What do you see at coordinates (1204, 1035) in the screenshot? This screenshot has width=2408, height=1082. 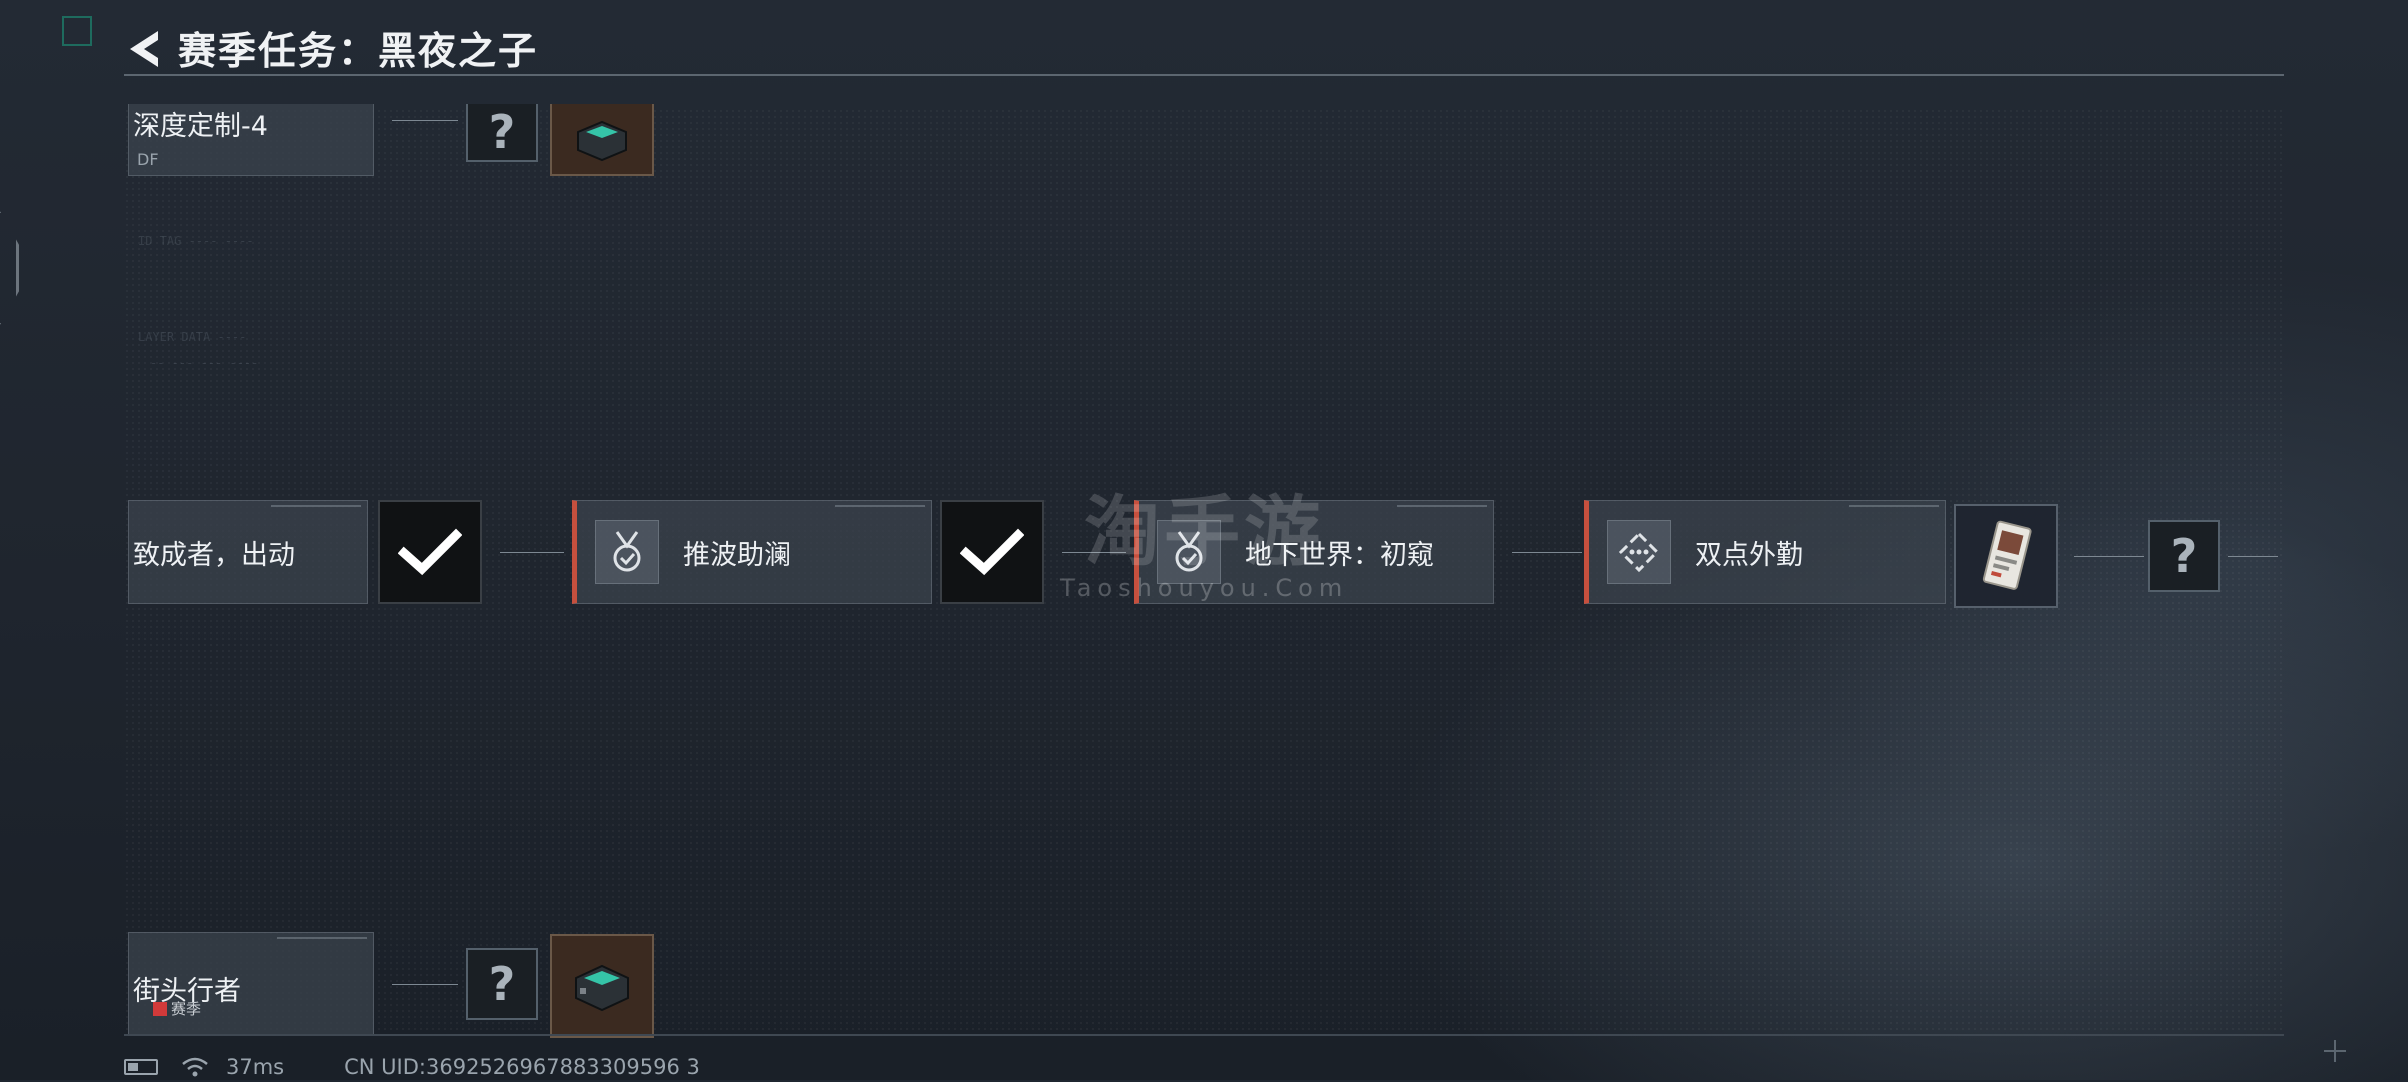 I see `footer-divider` at bounding box center [1204, 1035].